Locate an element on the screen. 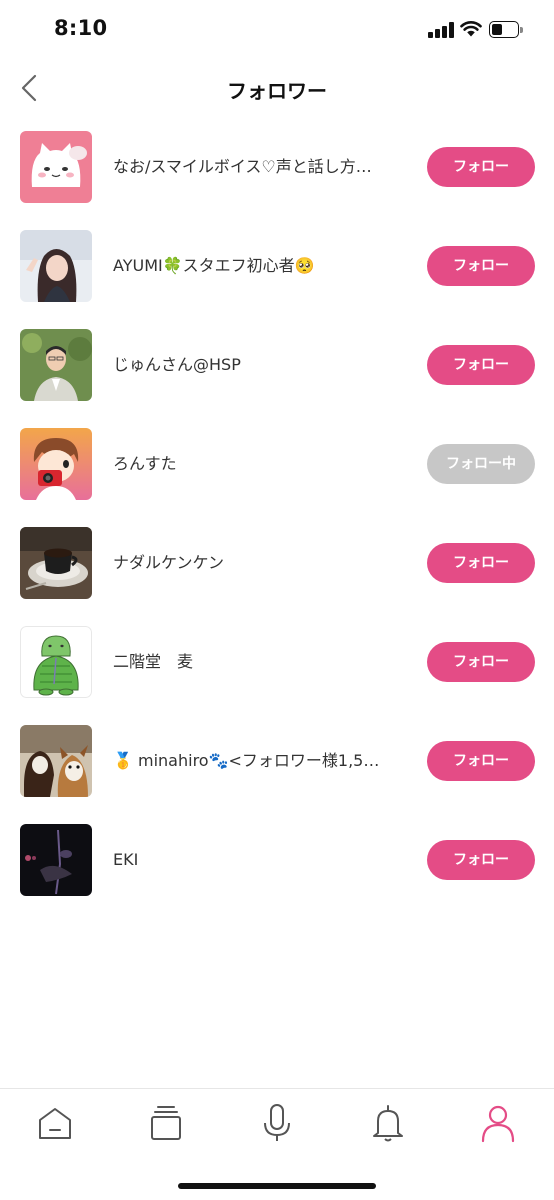 This screenshot has width=554, height=1200. list-item: じゅんさん@HSP フォロー is located at coordinates (277, 365).